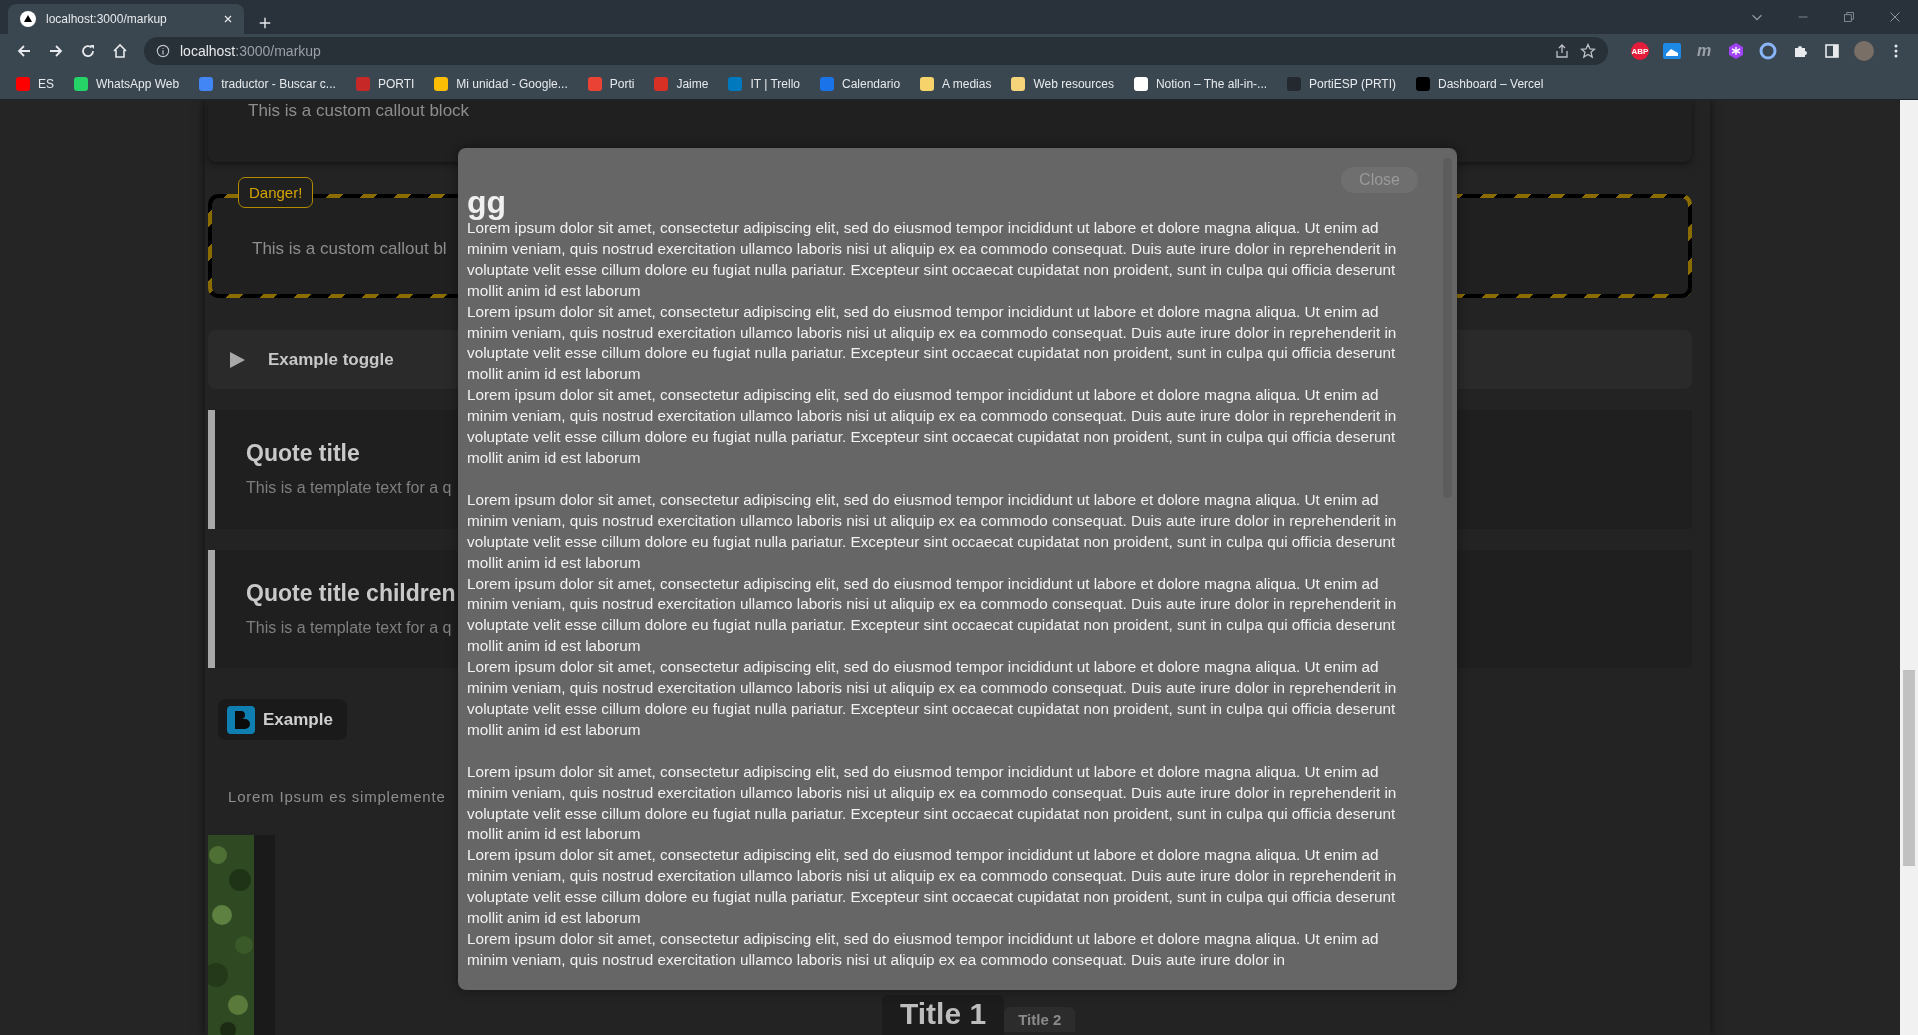 Image resolution: width=1918 pixels, height=1035 pixels. Describe the element at coordinates (241, 719) in the screenshot. I see `b-logo-icon` at that location.